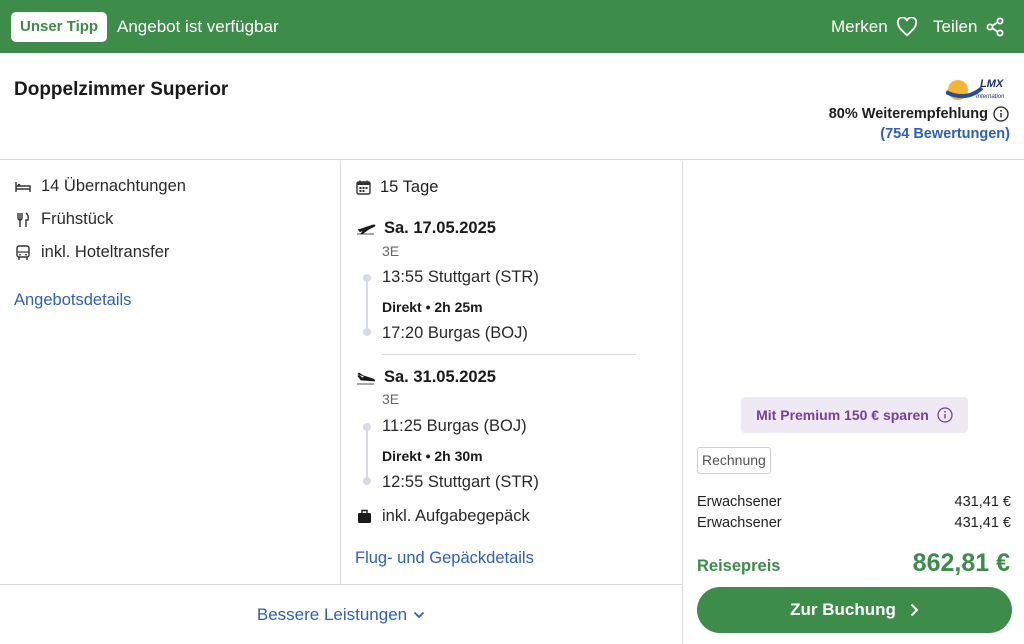 The width and height of the screenshot is (1024, 644). Describe the element at coordinates (391, 399) in the screenshot. I see `return-class: 3E` at that location.